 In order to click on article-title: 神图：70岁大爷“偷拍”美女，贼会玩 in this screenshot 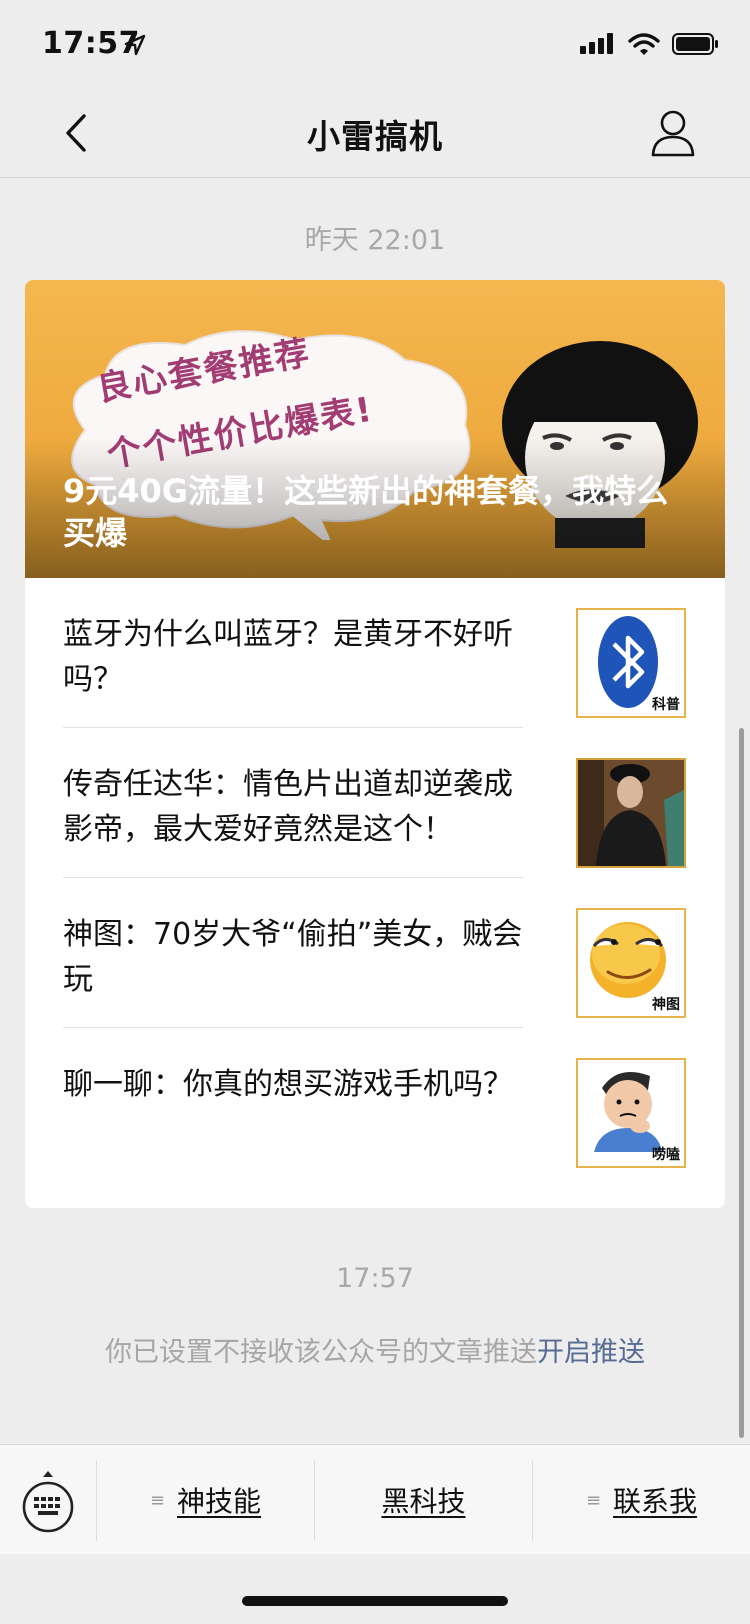, I will do `click(293, 957)`.